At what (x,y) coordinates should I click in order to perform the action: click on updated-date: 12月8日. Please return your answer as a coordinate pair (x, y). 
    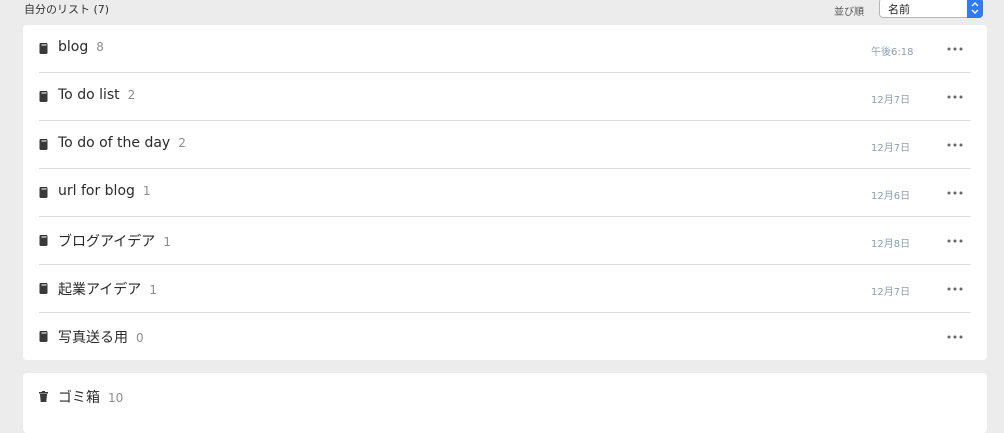
    Looking at the image, I should click on (891, 244).